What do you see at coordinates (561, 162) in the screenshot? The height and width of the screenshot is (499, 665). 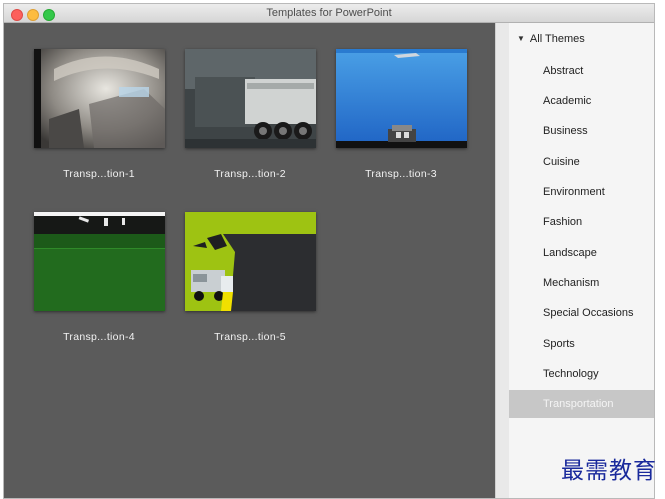 I see `sidebar-item-label: Cuisine` at bounding box center [561, 162].